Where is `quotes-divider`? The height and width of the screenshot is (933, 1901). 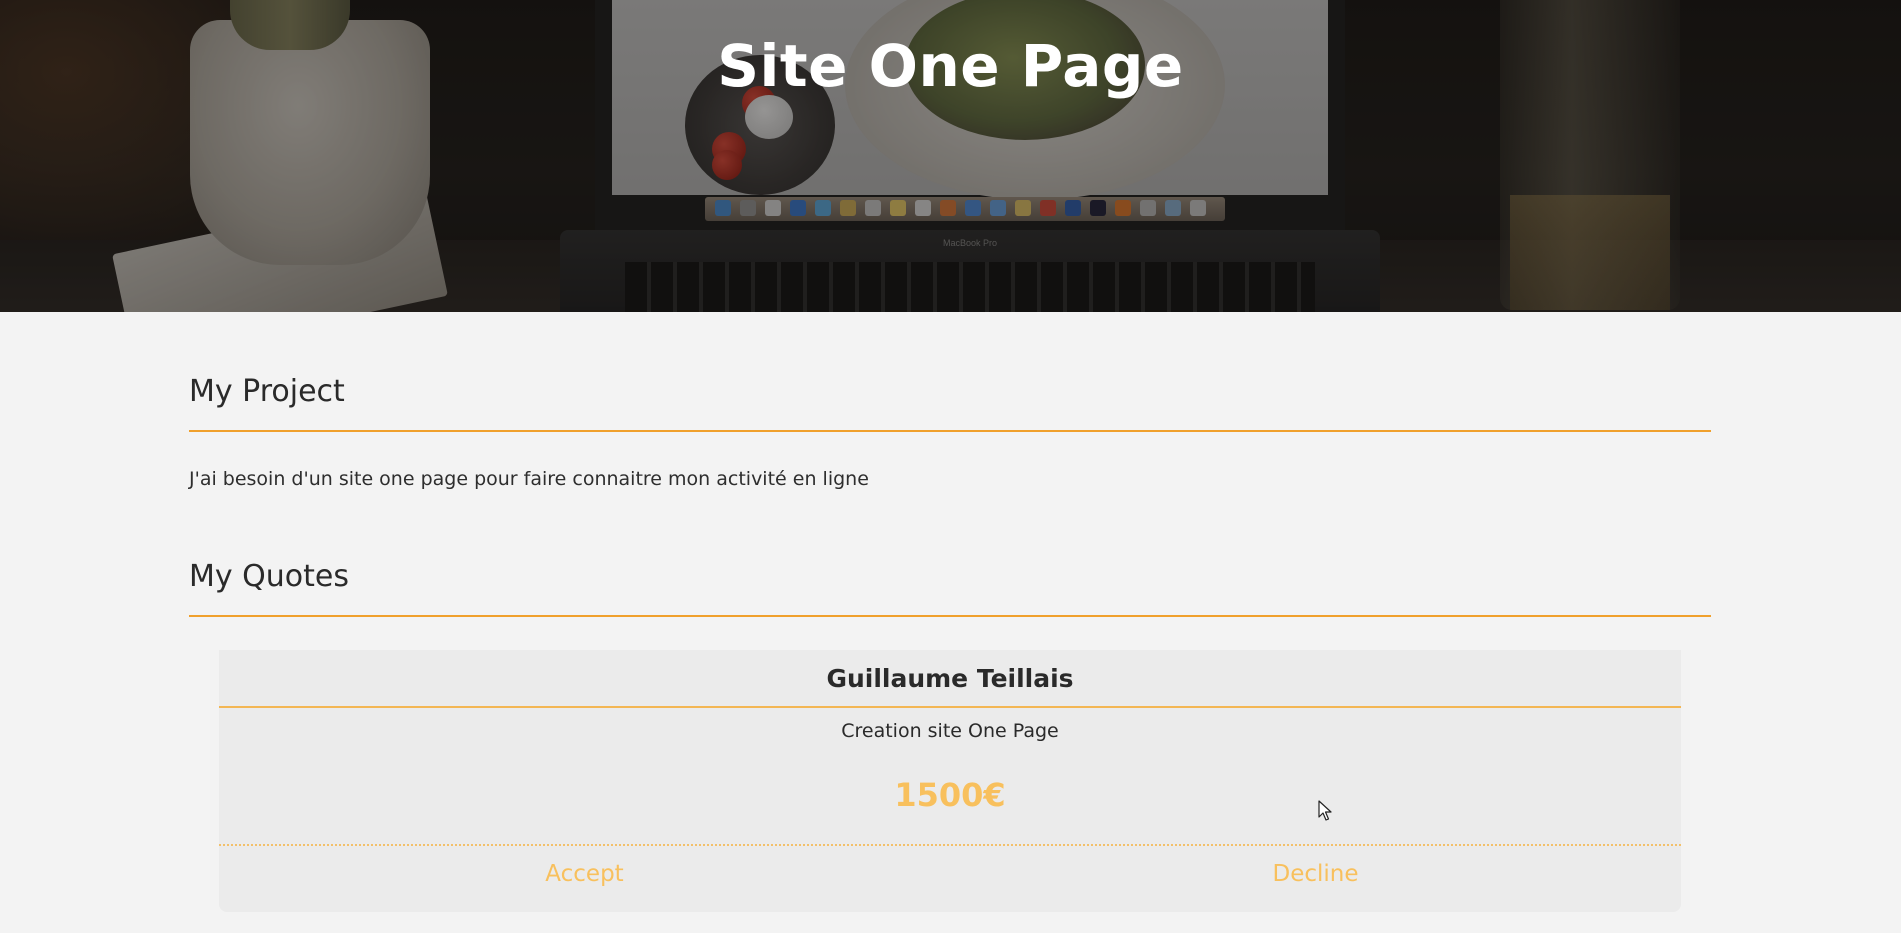
quotes-divider is located at coordinates (950, 616).